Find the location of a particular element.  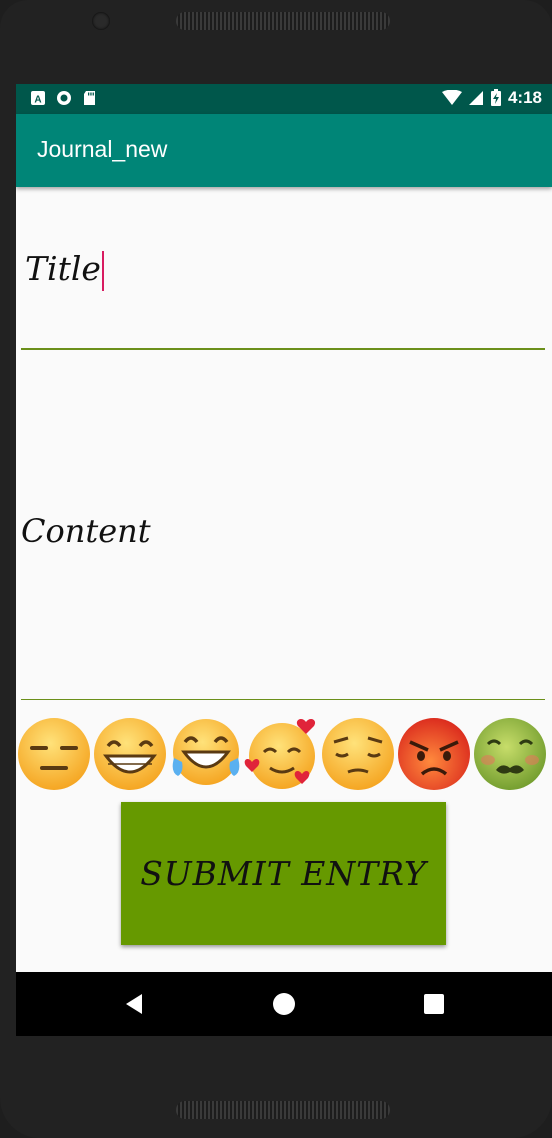

status-time: 4:18 is located at coordinates (524, 97).